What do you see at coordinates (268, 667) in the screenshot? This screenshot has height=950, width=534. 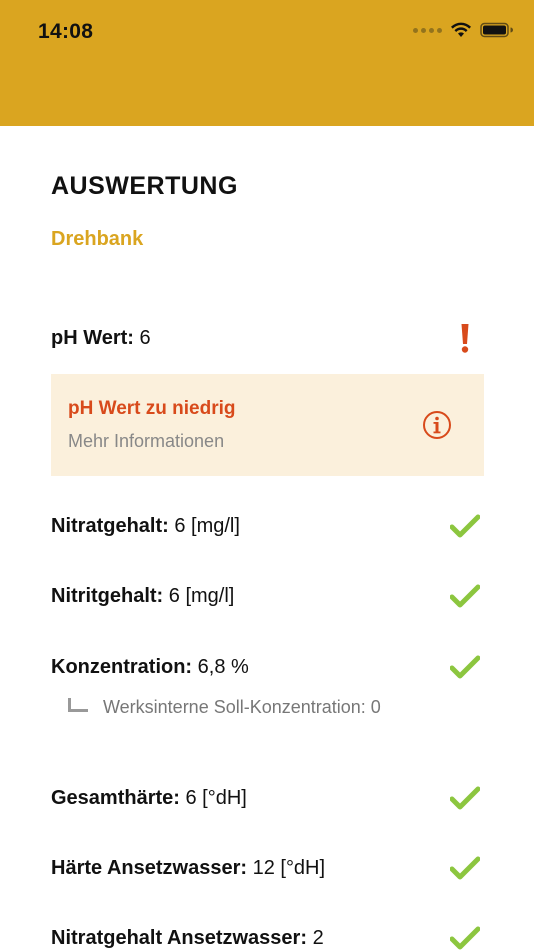 I see `row-konzentration: Konzentration: 6,8 %` at bounding box center [268, 667].